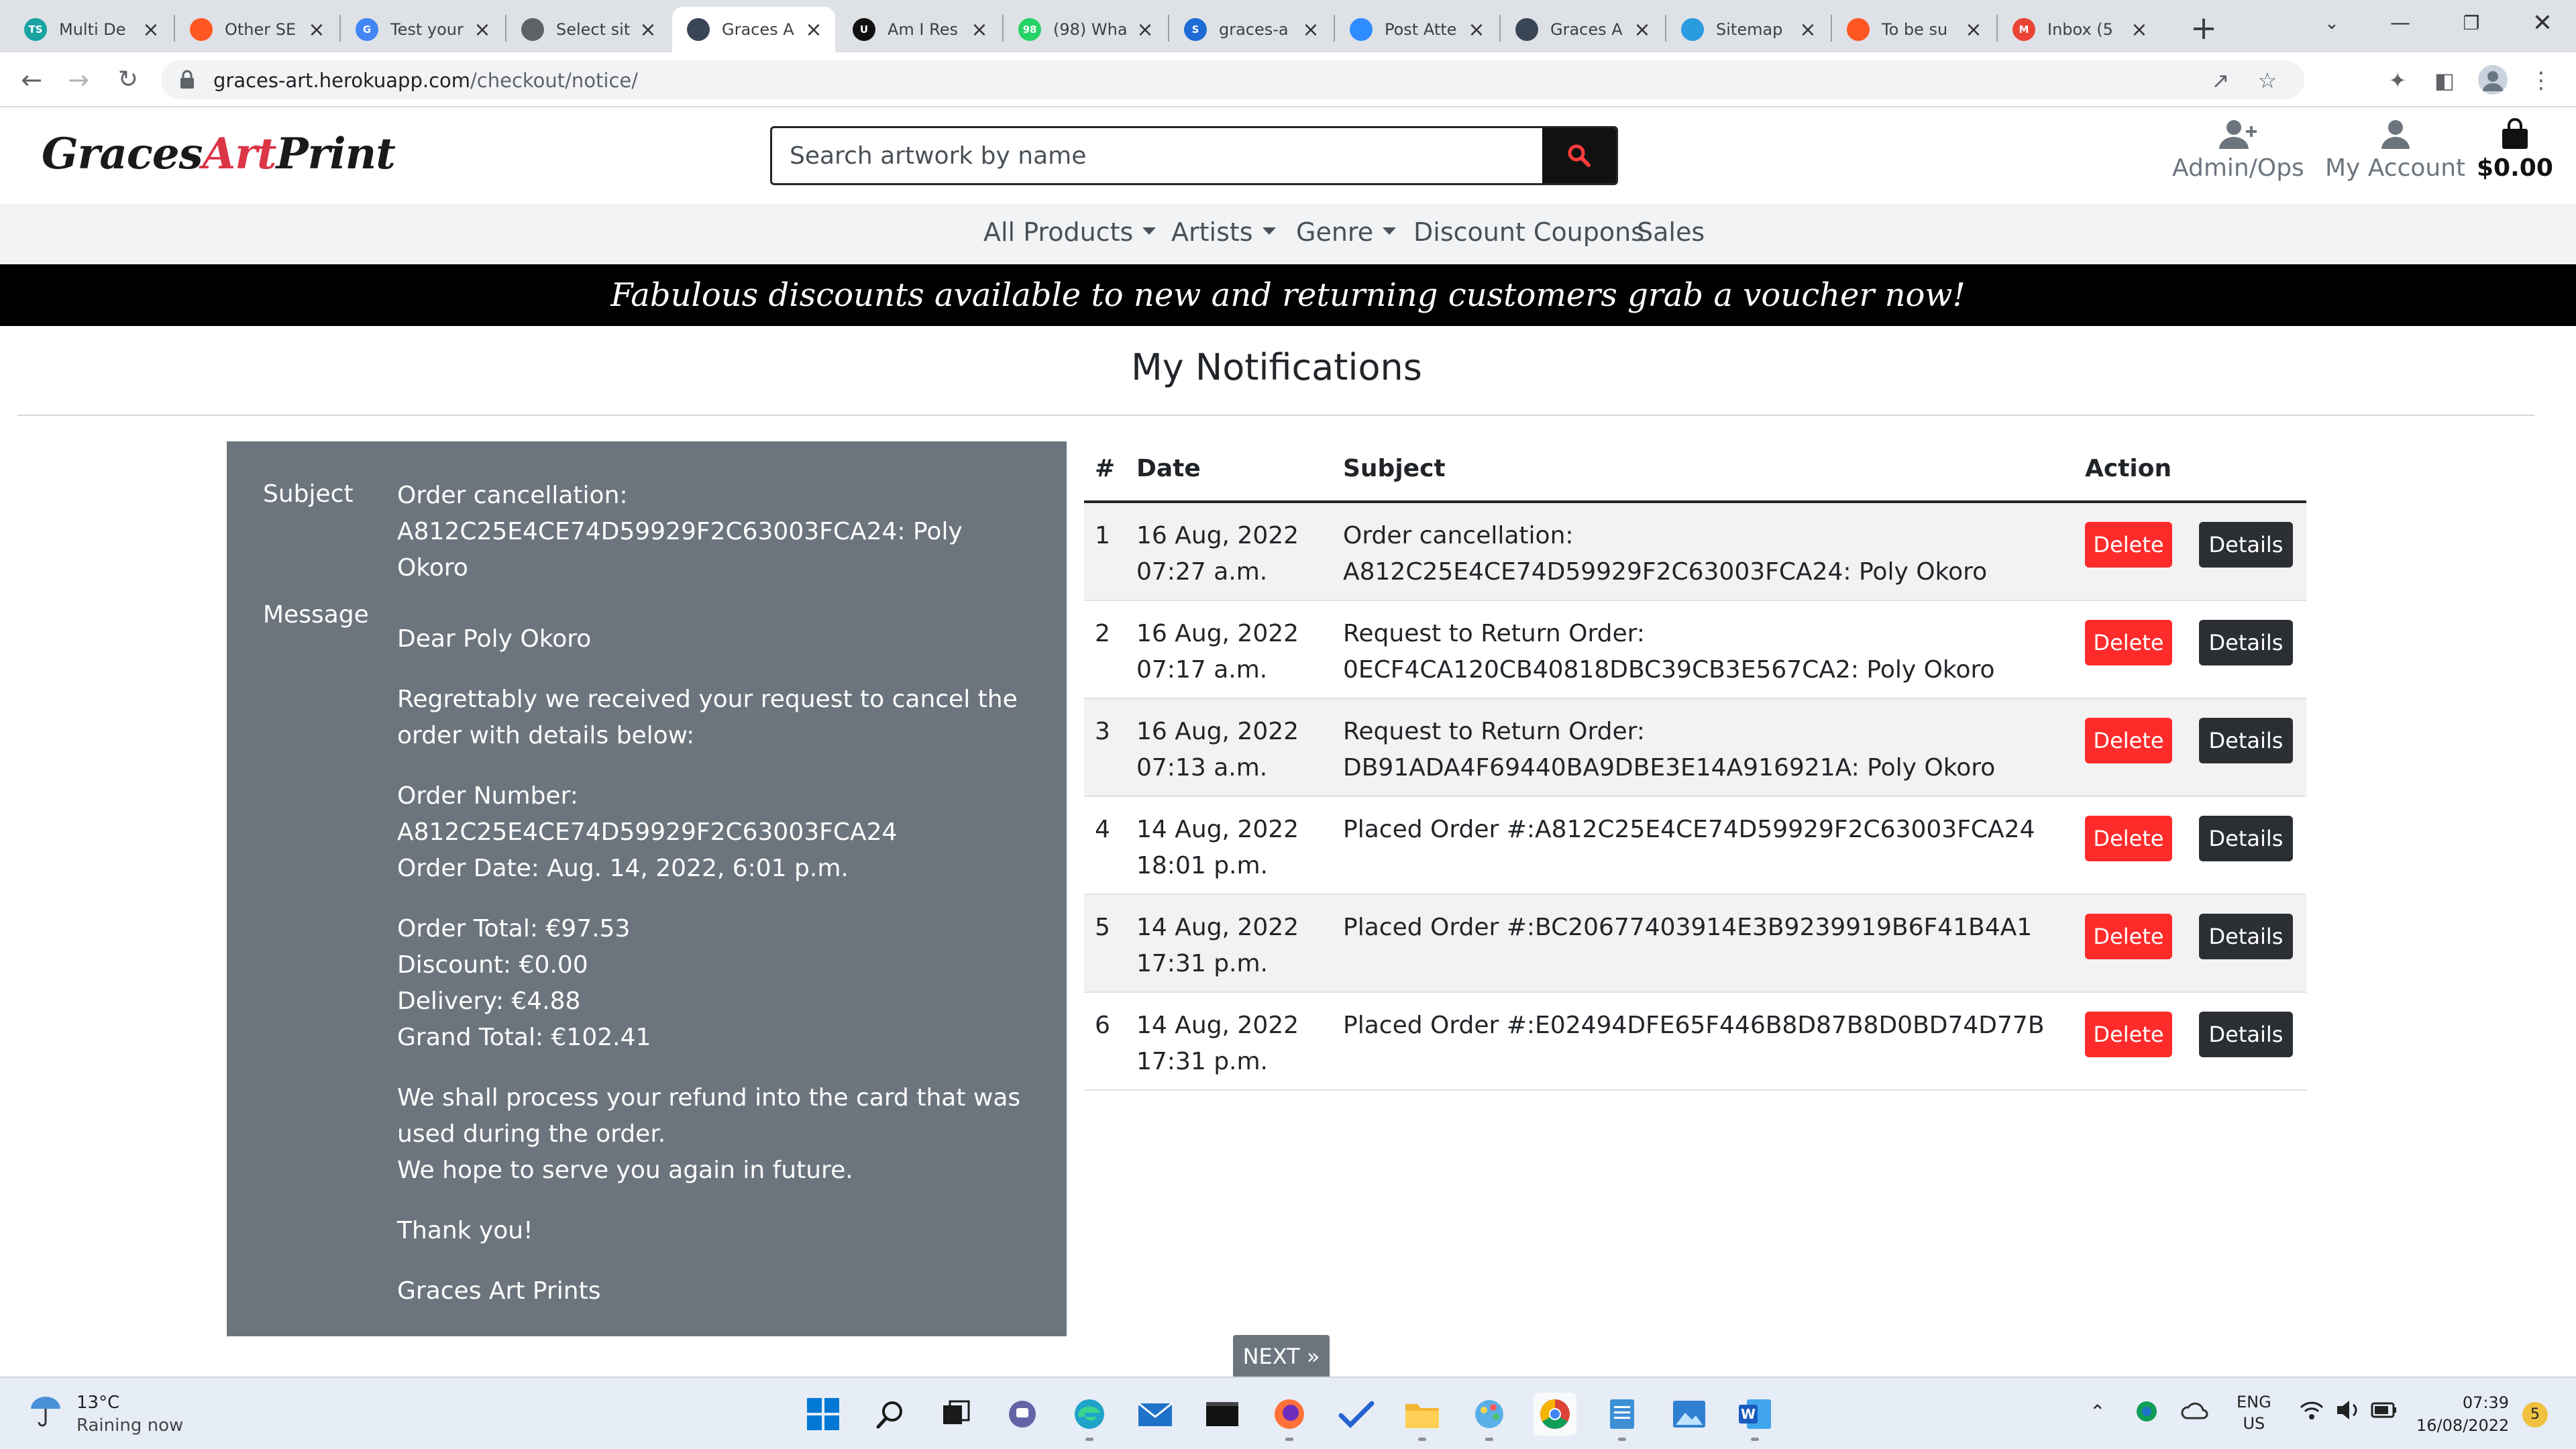  What do you see at coordinates (2147, 1414) in the screenshot?
I see `security-shield-icon` at bounding box center [2147, 1414].